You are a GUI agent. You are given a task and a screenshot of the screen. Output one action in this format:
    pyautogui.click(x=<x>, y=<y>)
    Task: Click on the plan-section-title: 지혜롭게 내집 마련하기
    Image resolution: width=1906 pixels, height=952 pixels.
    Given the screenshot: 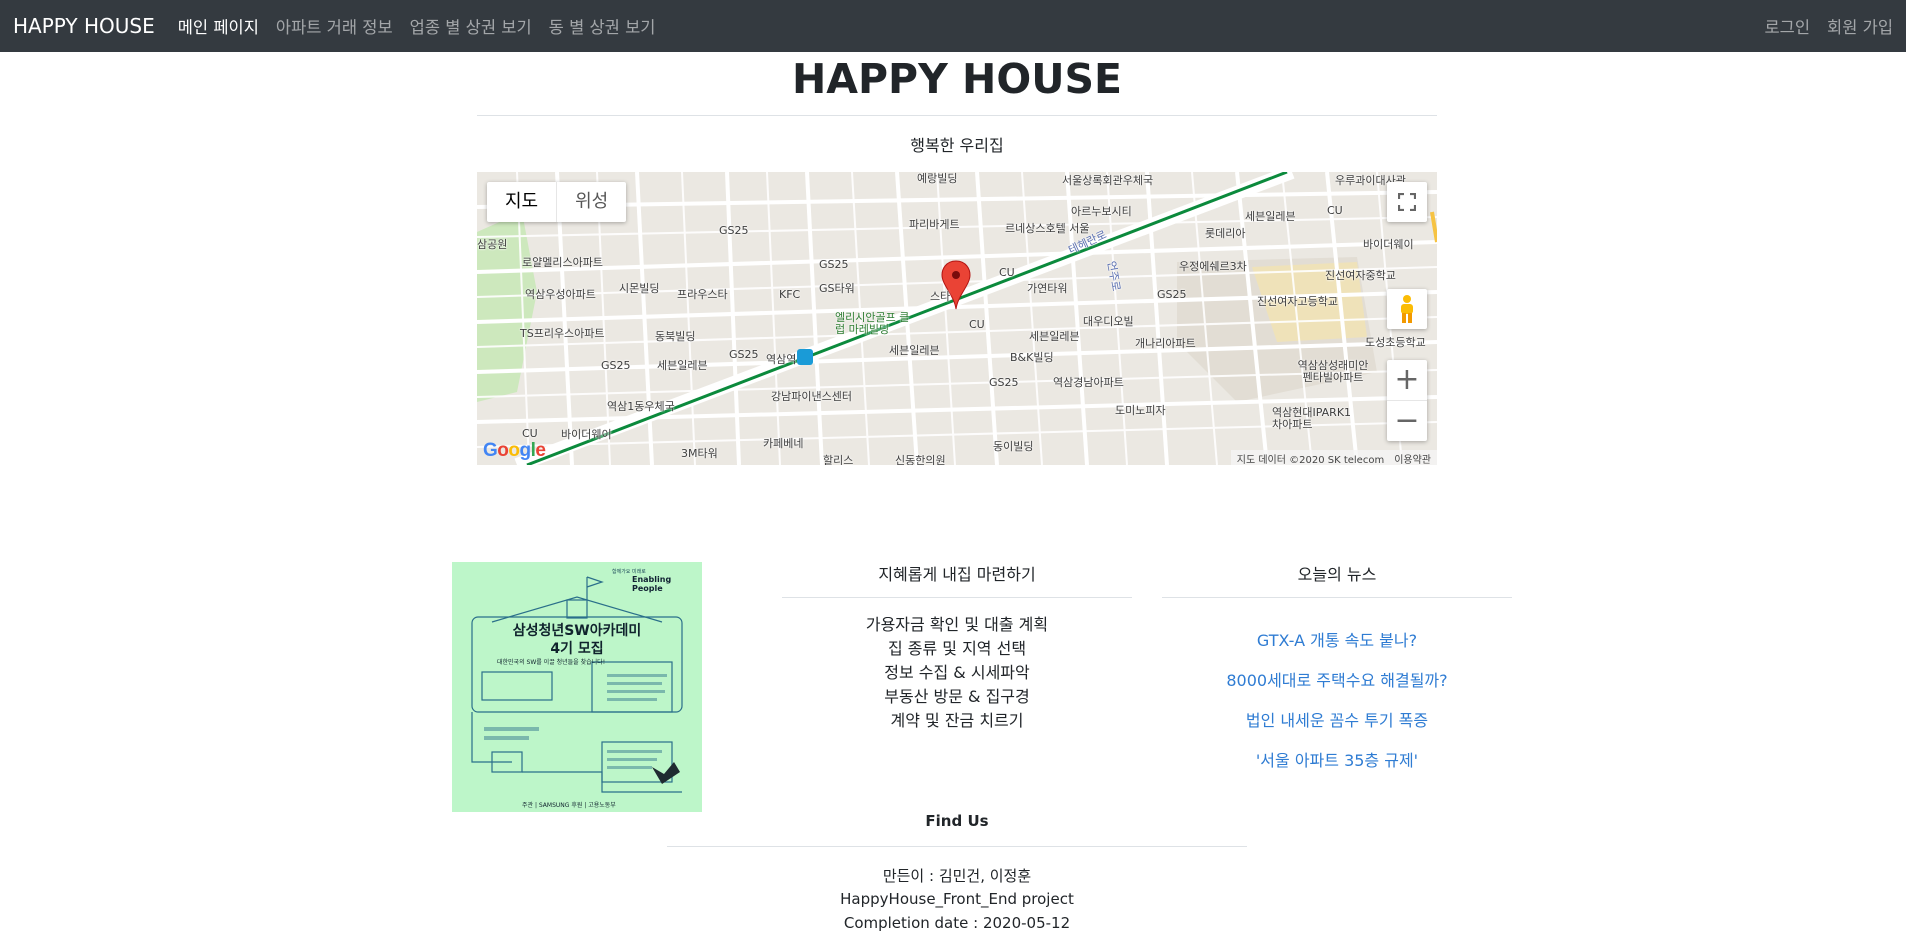 What is the action you would take?
    pyautogui.click(x=957, y=574)
    